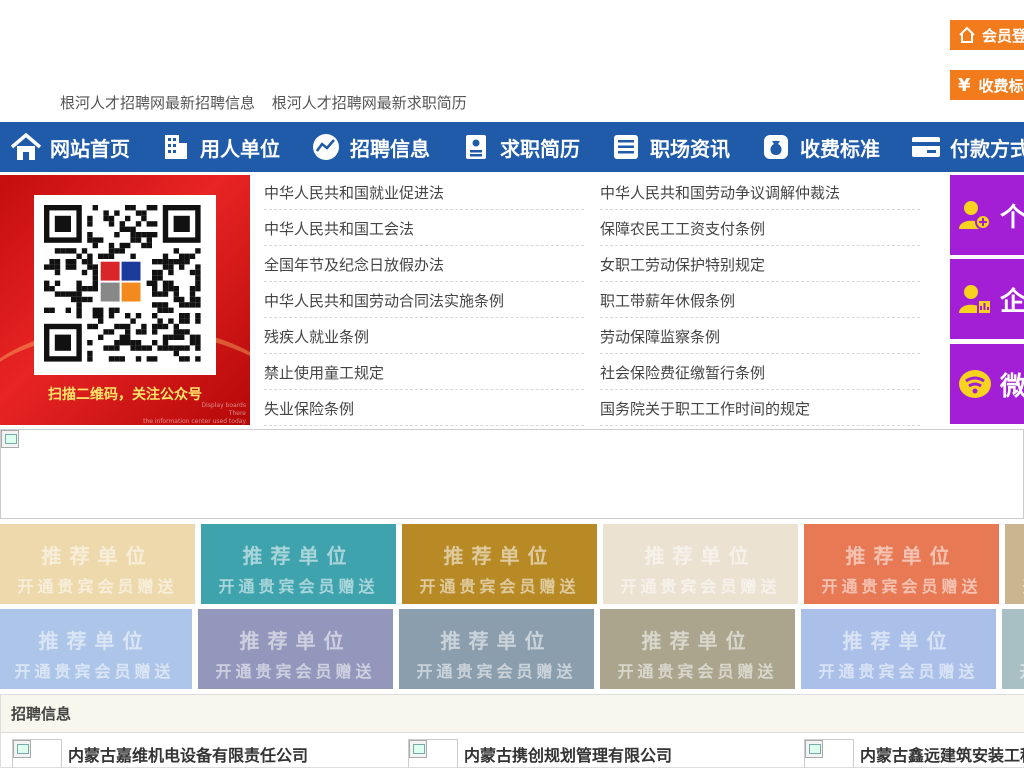  What do you see at coordinates (670, 147) in the screenshot?
I see `nav-workplace-news: 职场资讯` at bounding box center [670, 147].